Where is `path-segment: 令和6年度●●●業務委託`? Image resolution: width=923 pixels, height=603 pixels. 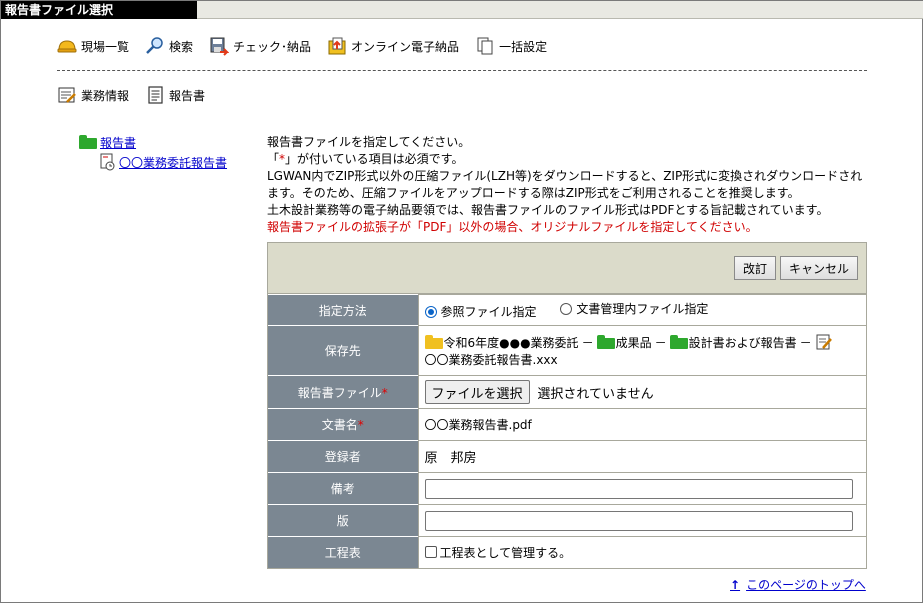
path-segment: 令和6年度●●●業務委託 is located at coordinates (511, 342).